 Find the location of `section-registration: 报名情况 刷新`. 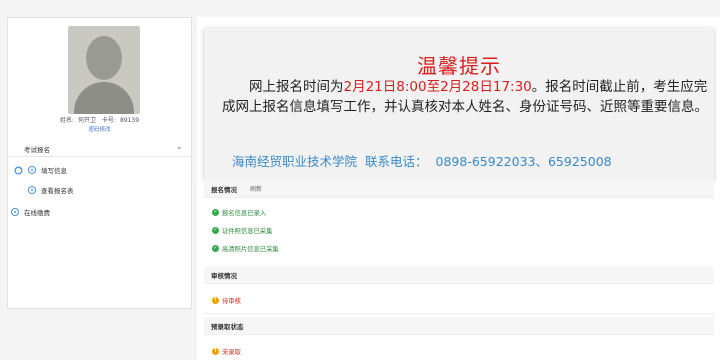

section-registration: 报名情况 刷新 is located at coordinates (459, 189).